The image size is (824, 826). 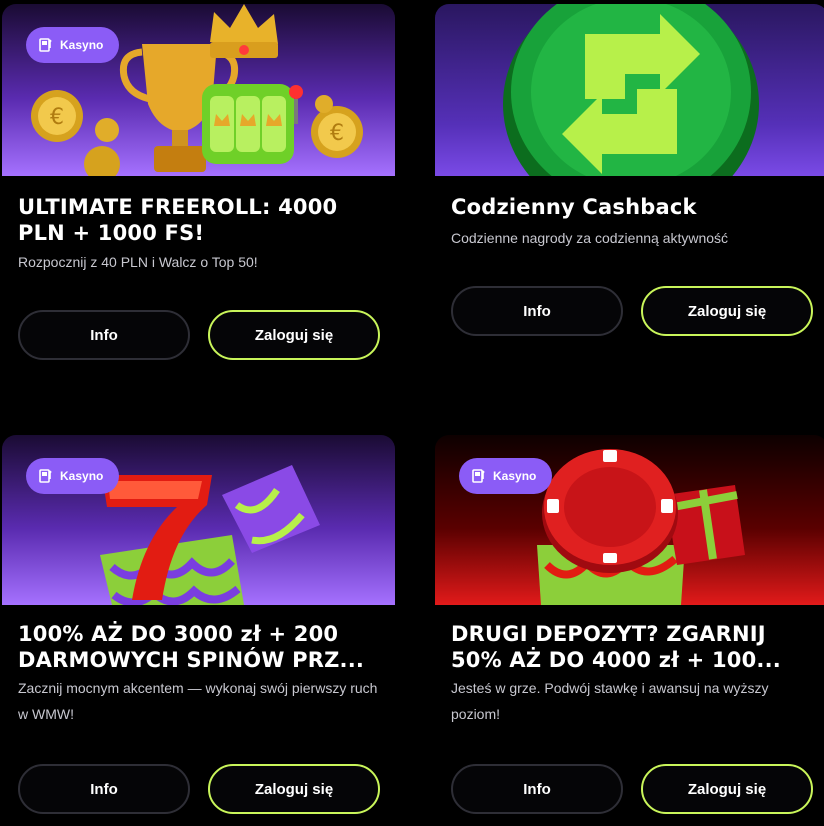 I want to click on promo-banner-cashback, so click(x=629, y=90).